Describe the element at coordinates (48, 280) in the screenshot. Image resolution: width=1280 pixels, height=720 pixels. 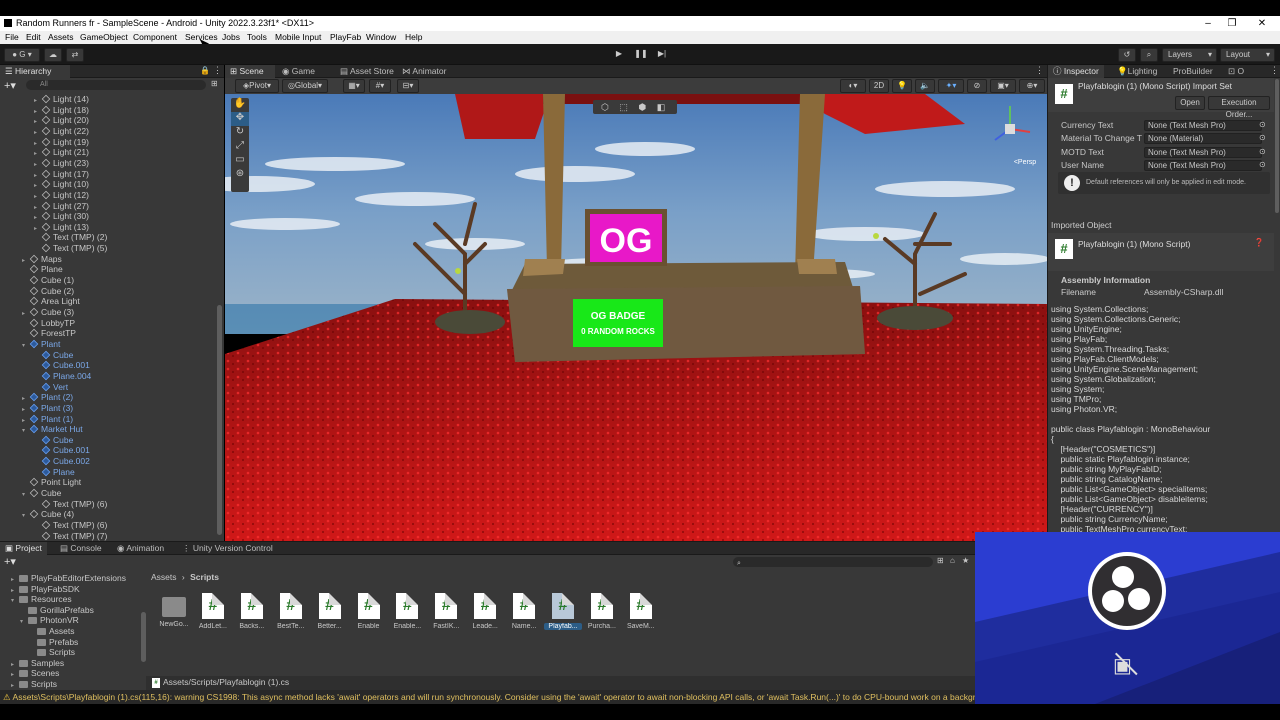
I see `hierarchy-item: Cube (1)` at that location.